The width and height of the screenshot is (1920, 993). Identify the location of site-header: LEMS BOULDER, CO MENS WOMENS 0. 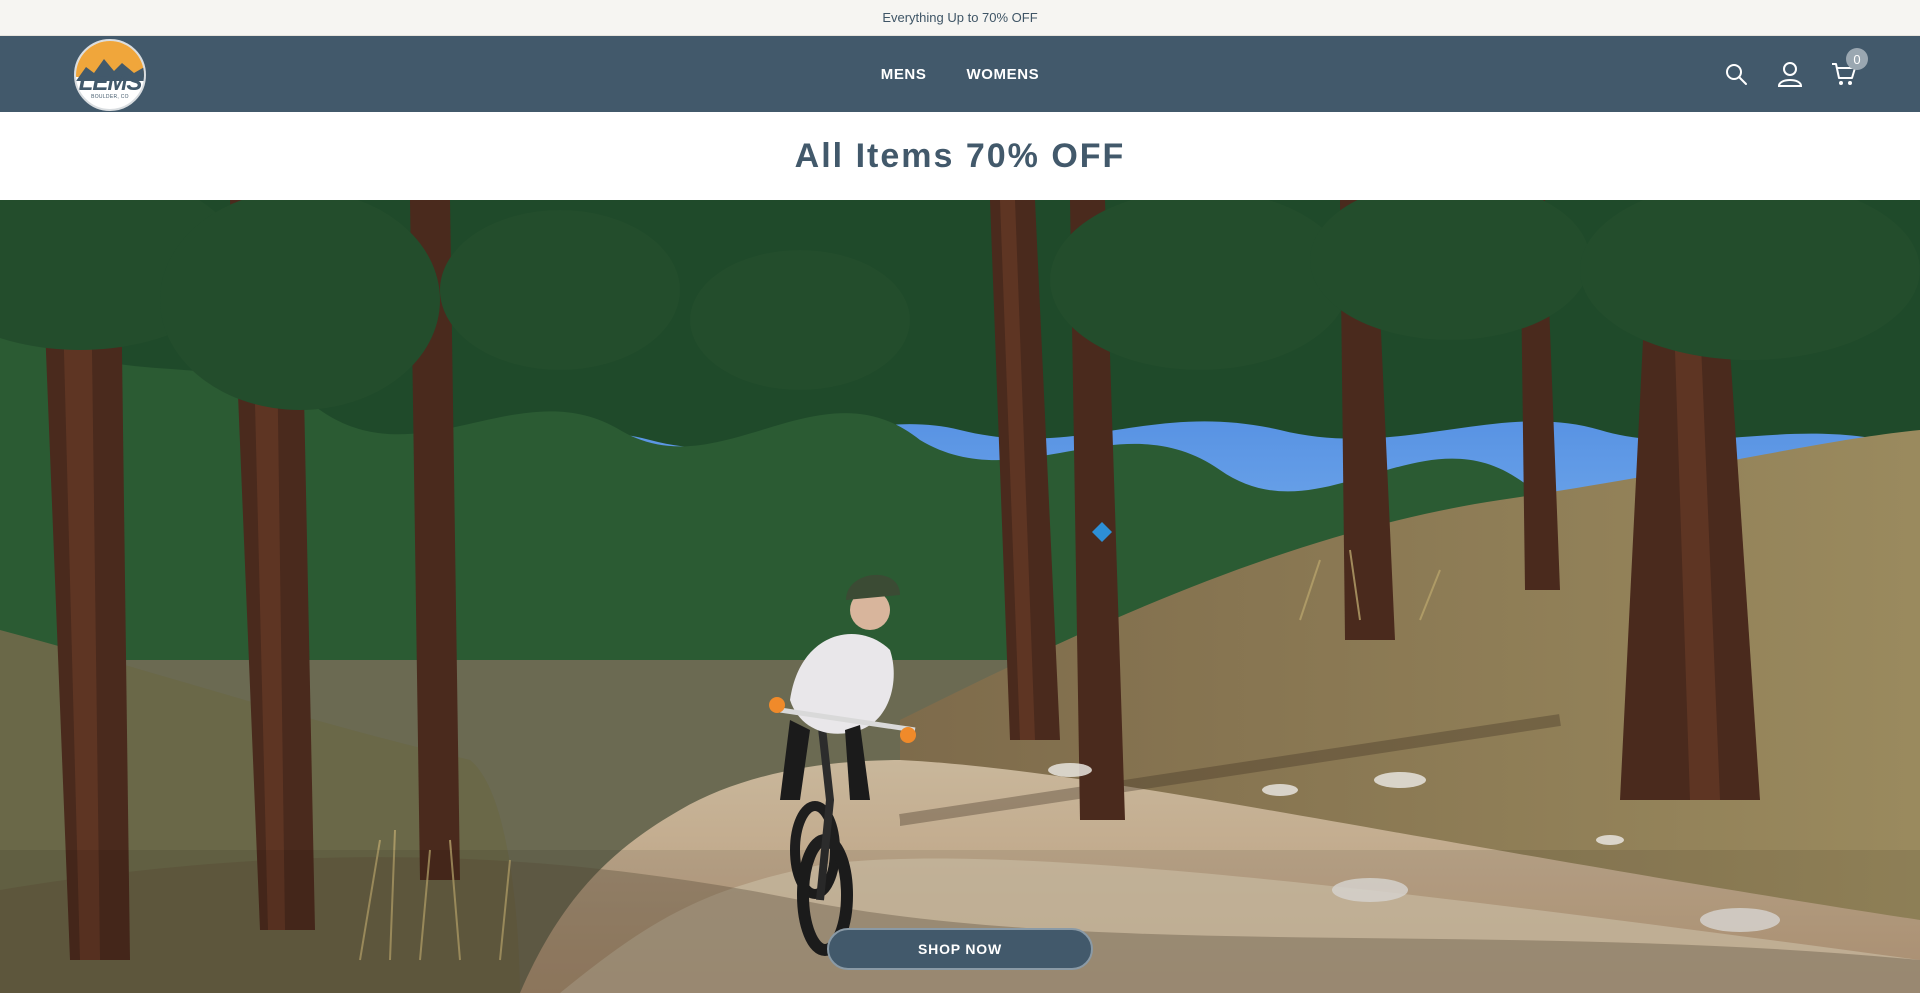
(960, 74).